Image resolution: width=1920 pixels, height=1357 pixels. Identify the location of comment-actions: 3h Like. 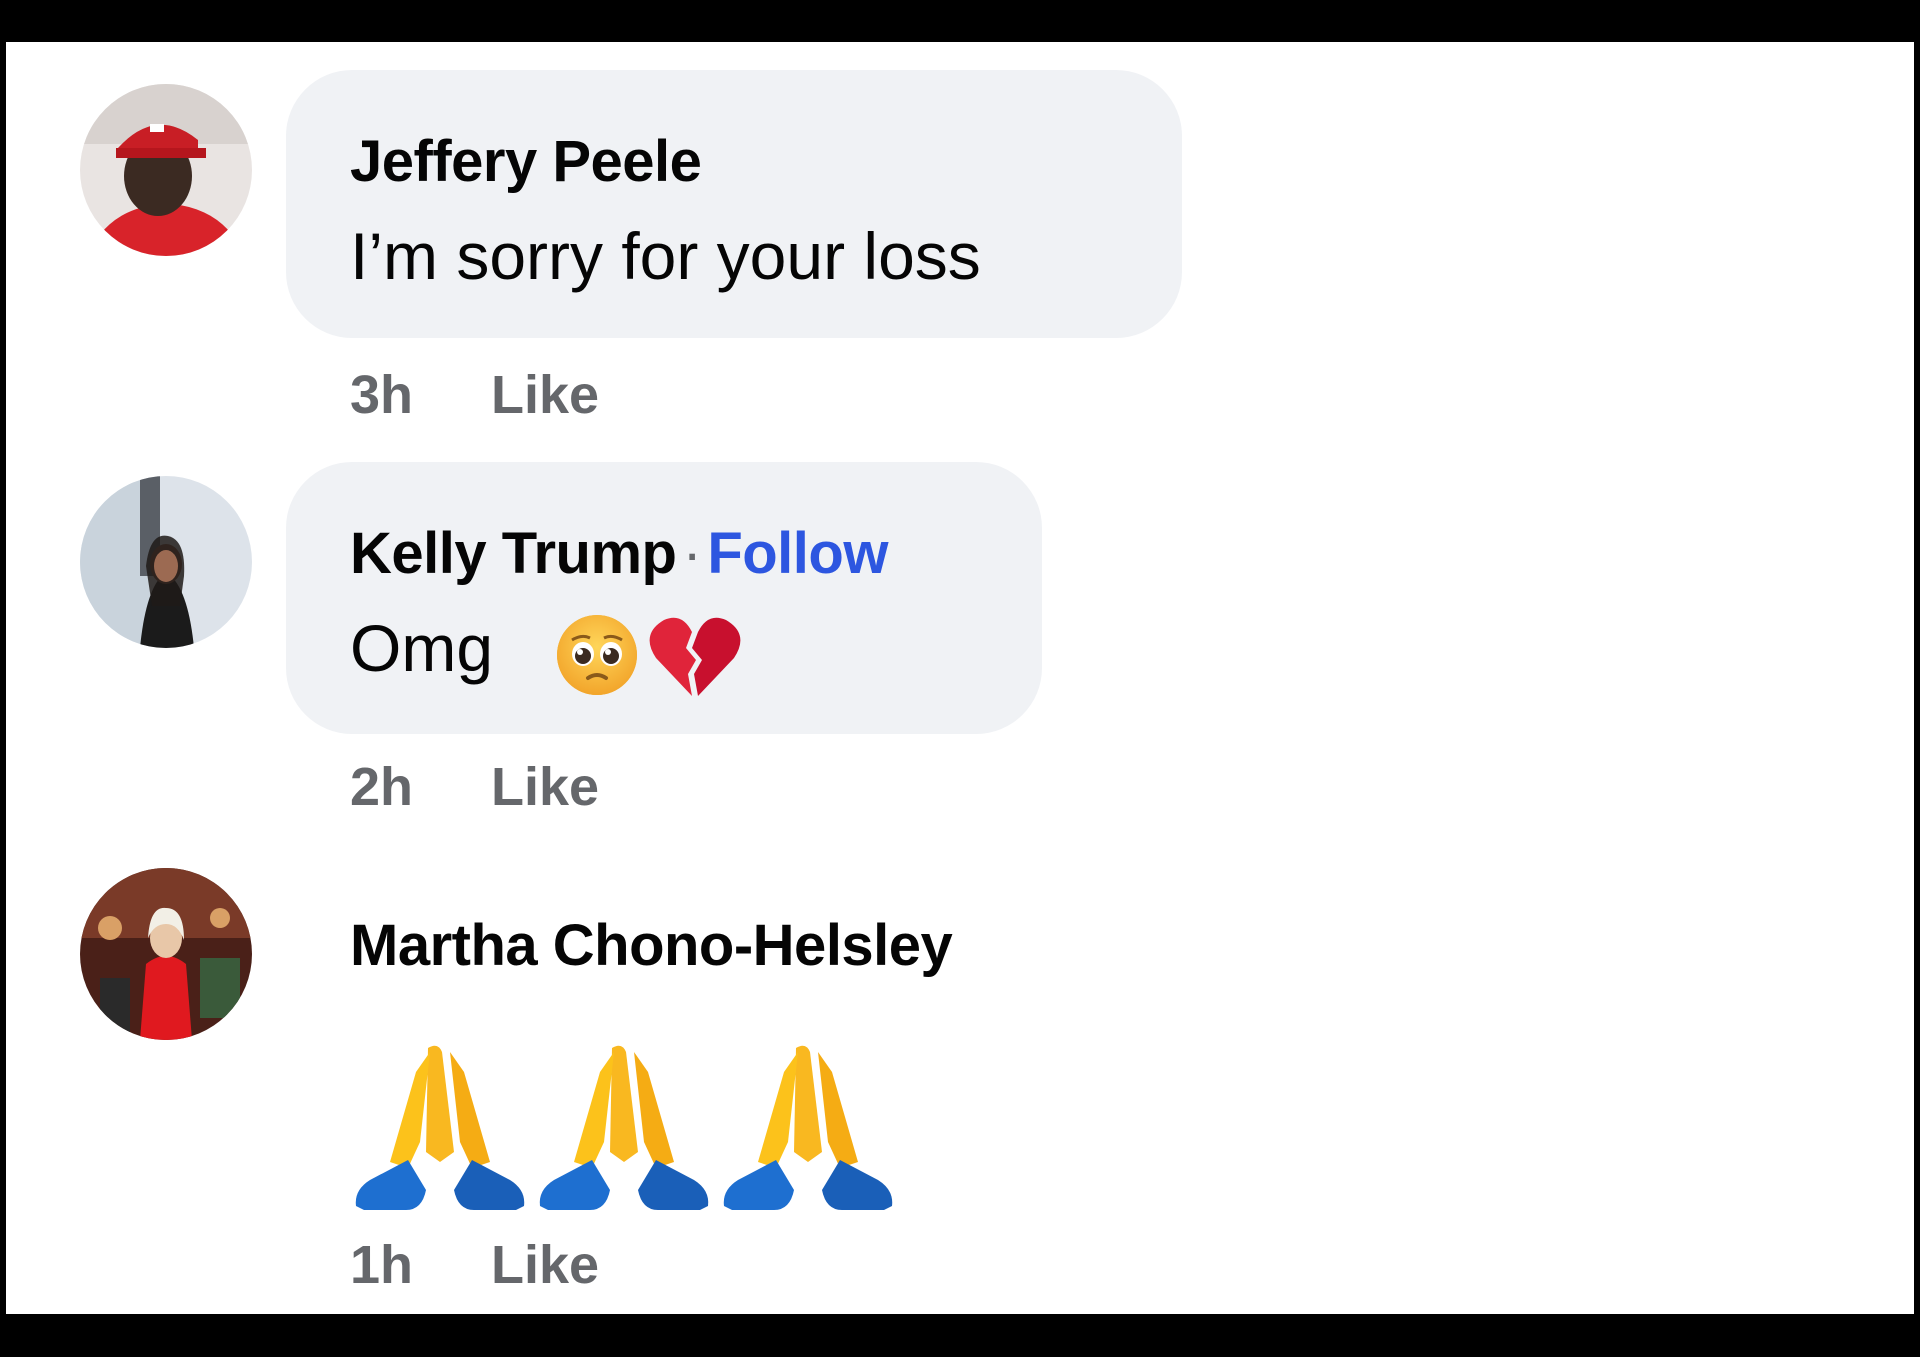
(474, 395).